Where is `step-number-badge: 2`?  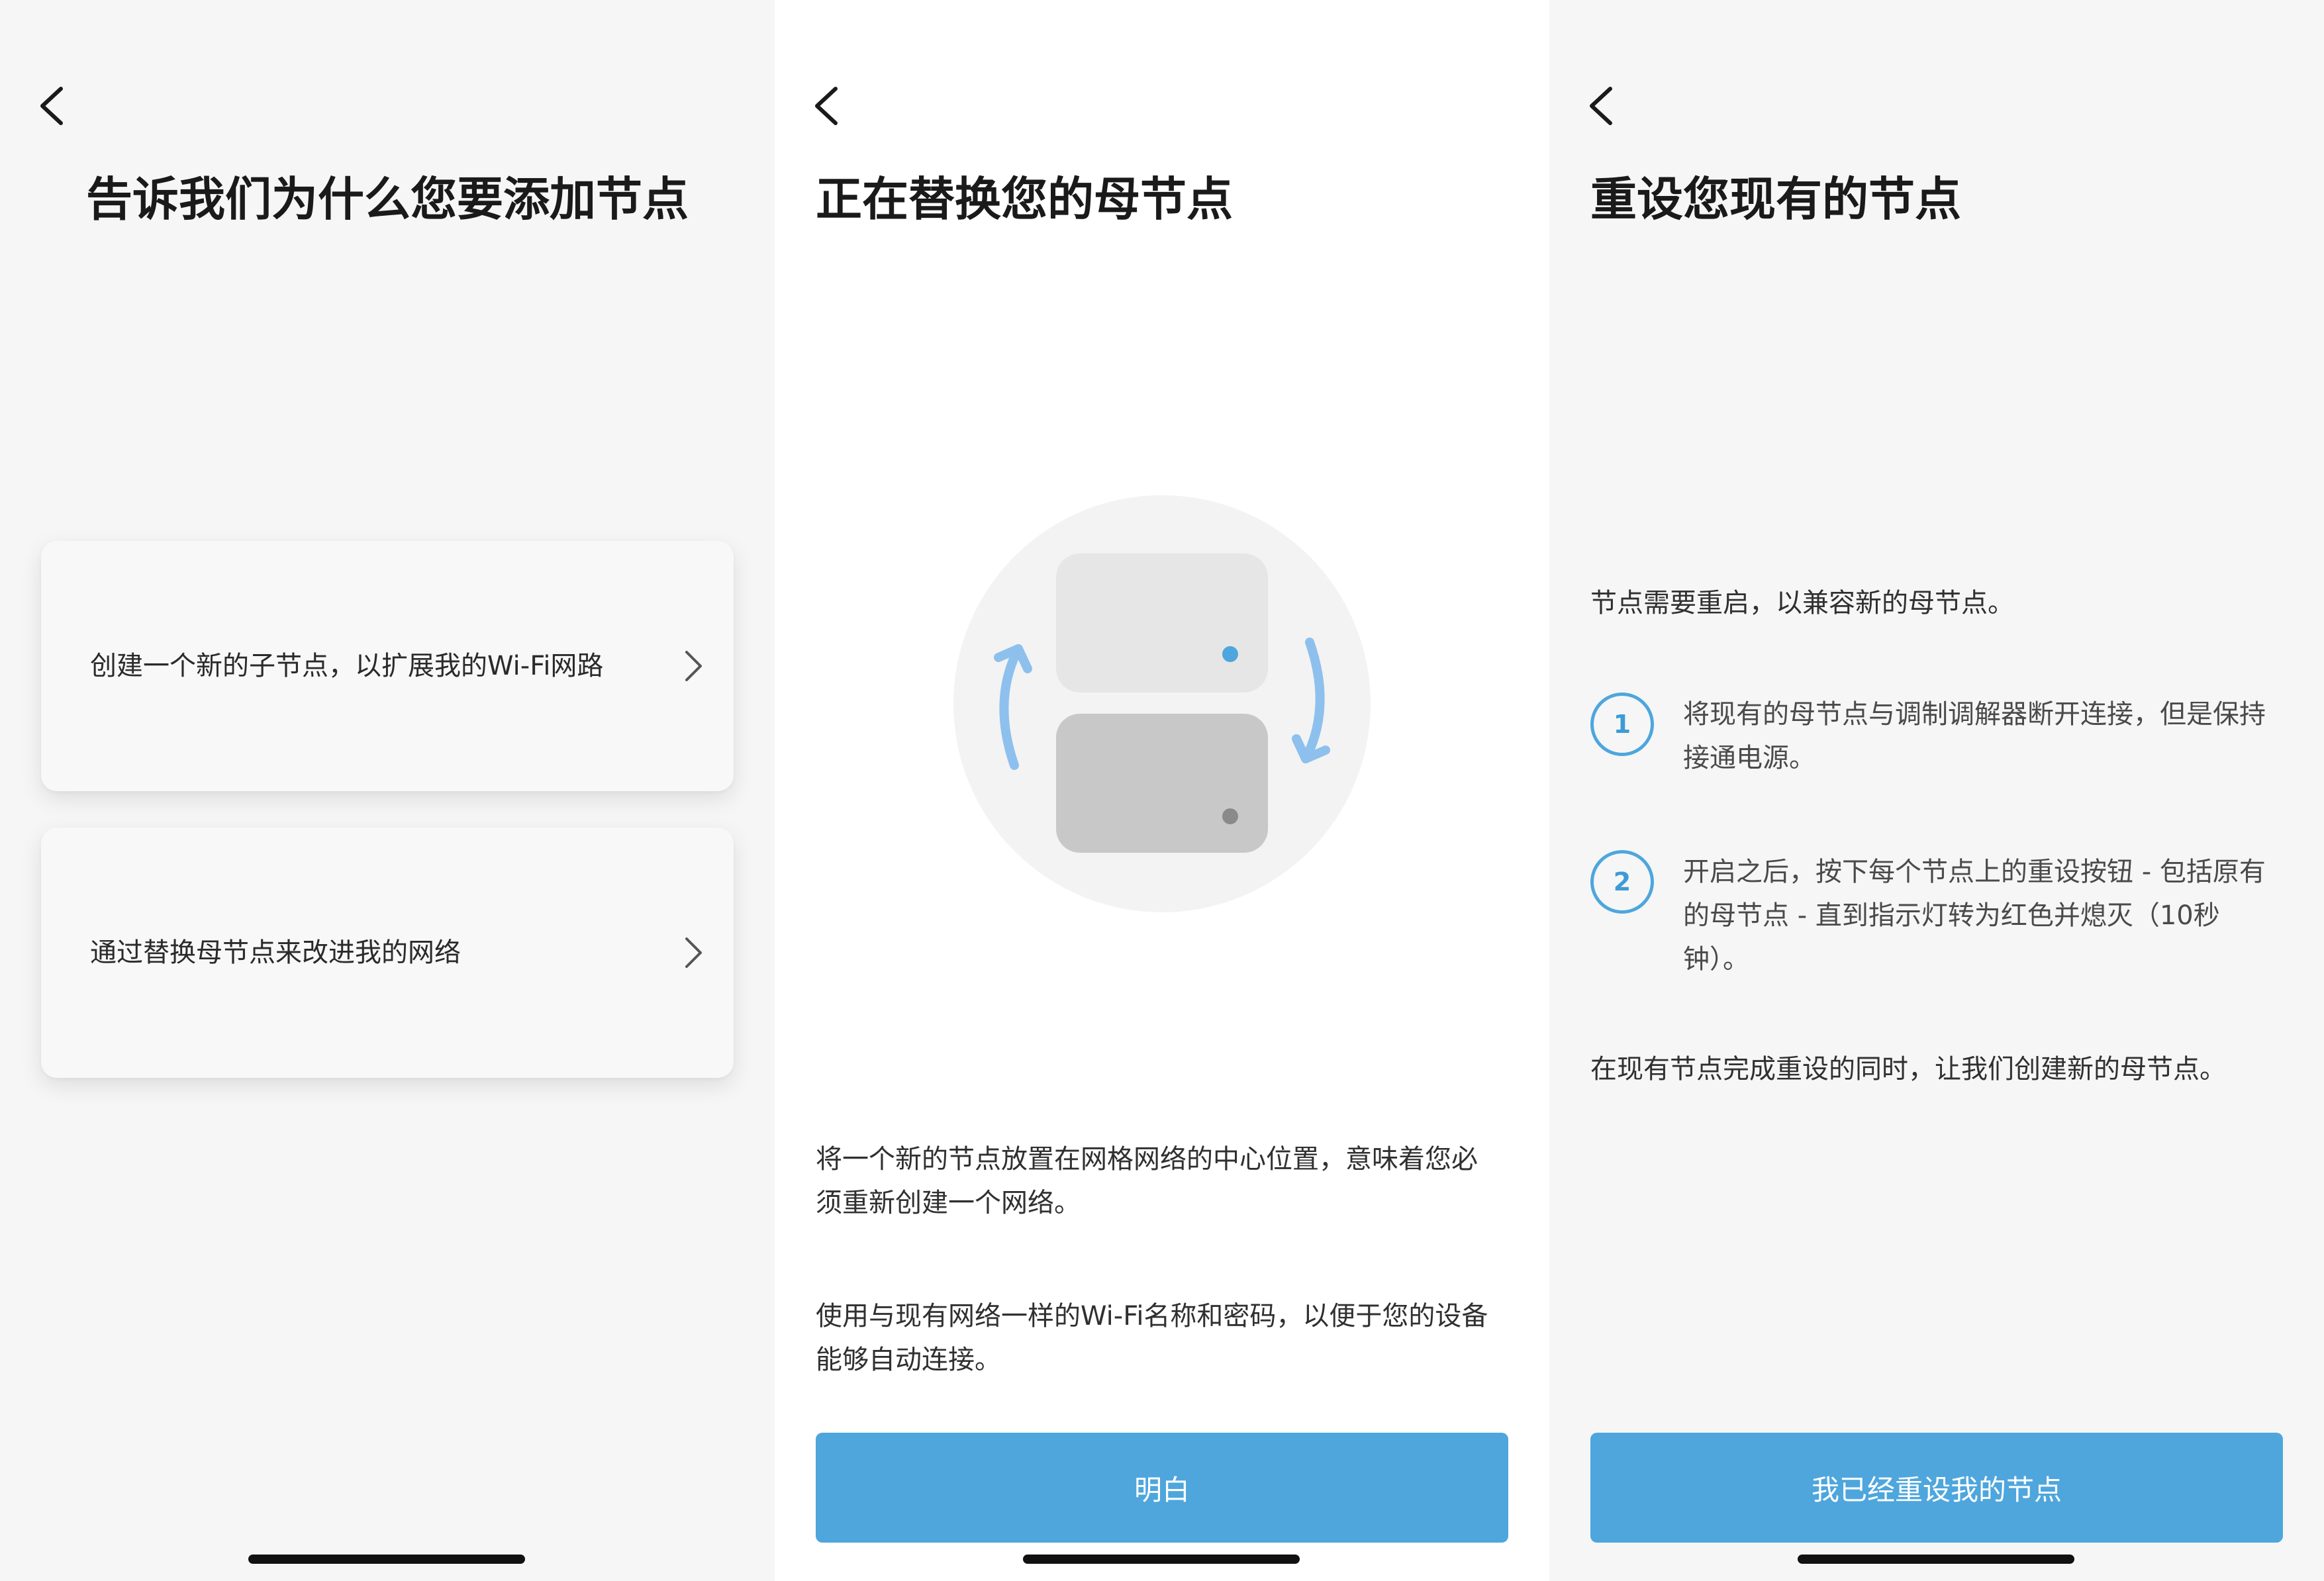 step-number-badge: 2 is located at coordinates (1622, 882).